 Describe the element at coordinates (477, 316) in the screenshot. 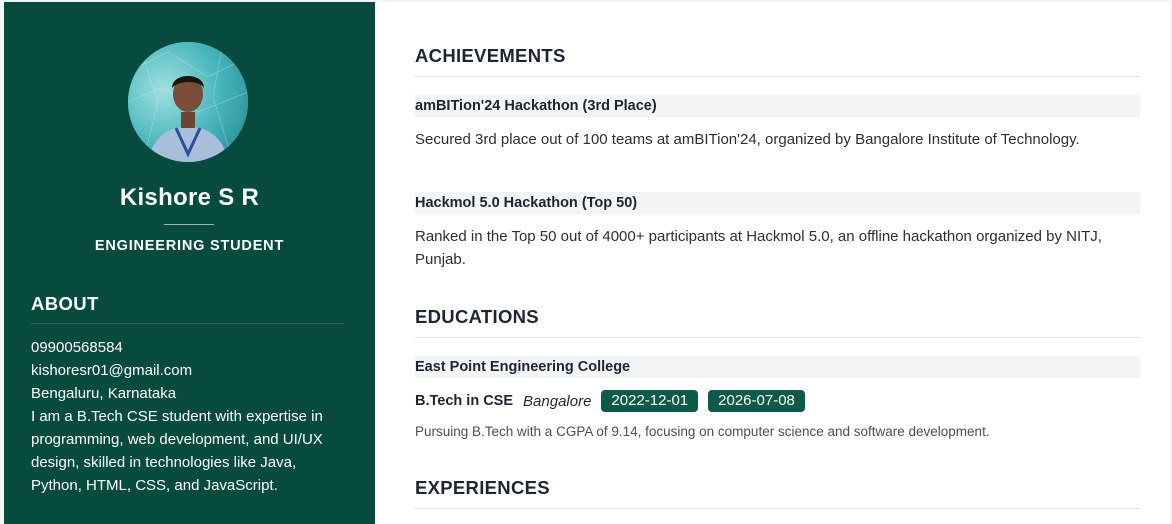

I see `educations-heading: EDUCATIONS` at that location.